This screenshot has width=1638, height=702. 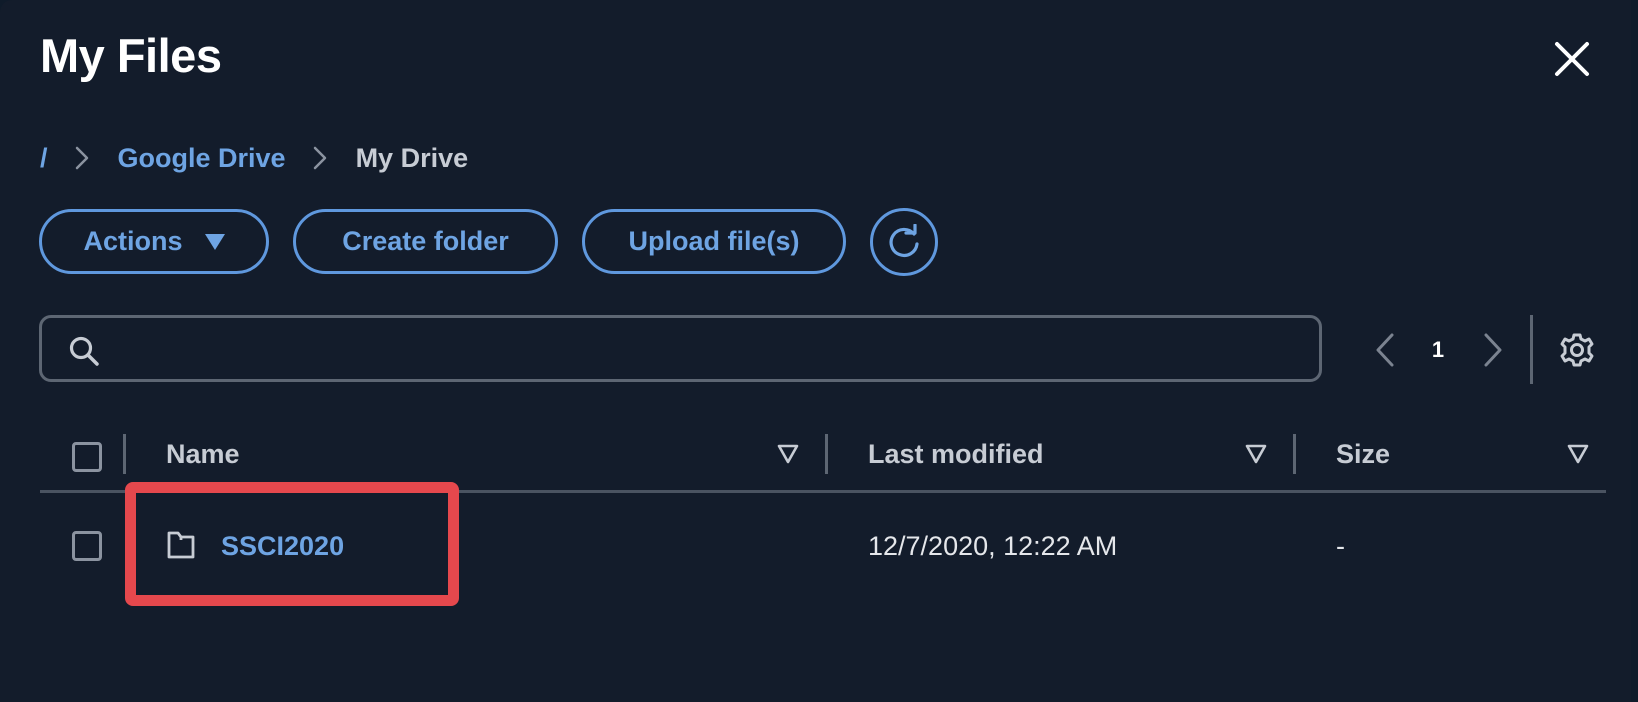 I want to click on current-page-number: 1, so click(x=1438, y=350).